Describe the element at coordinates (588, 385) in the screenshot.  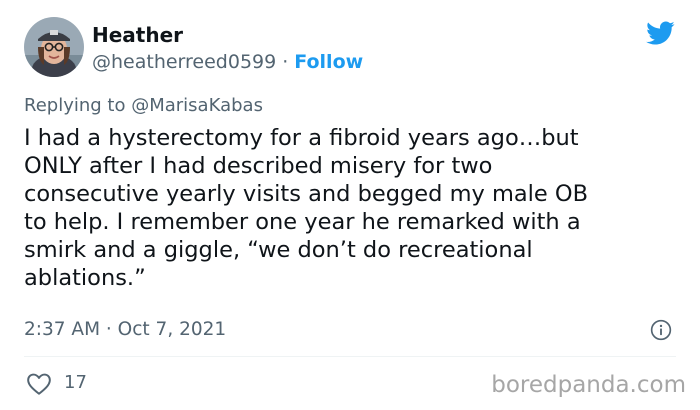
I see `watermark: boredpanda.com` at that location.